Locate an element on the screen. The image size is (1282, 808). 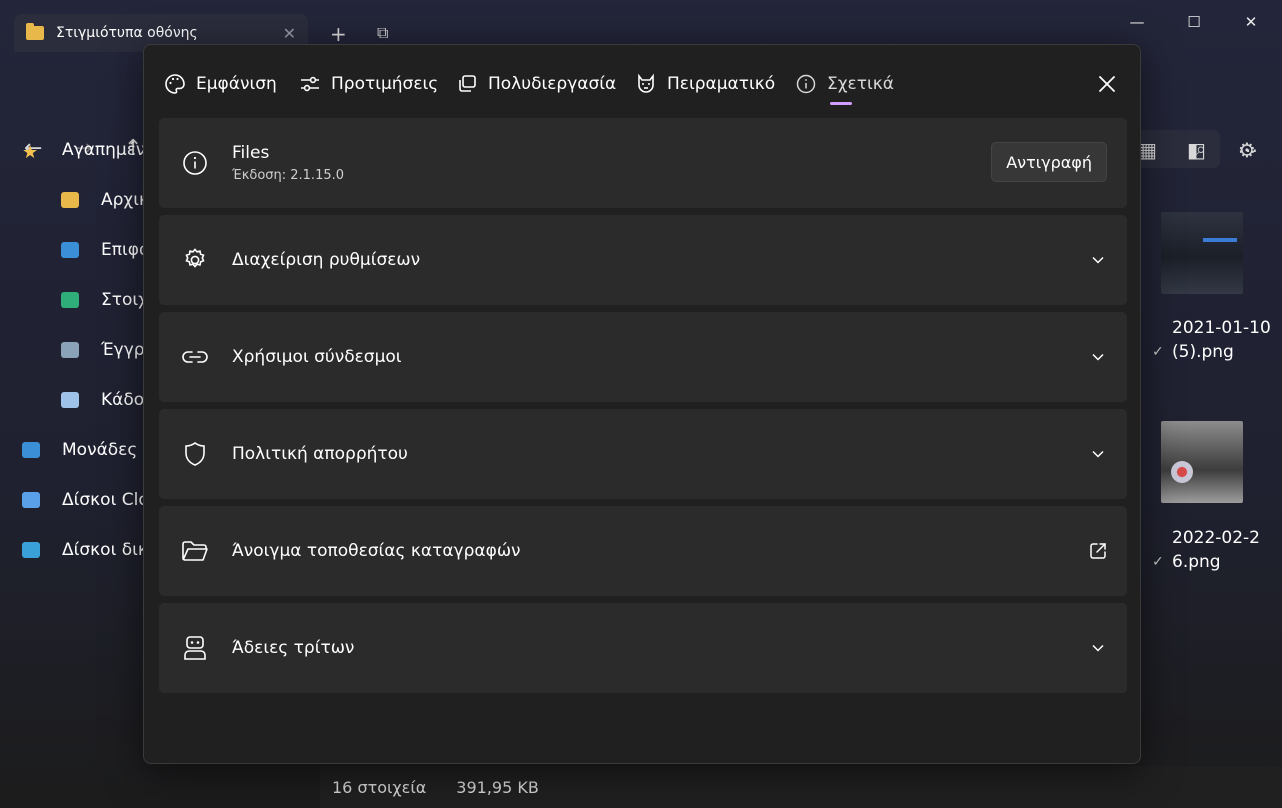
selection-size: 391,95 KB is located at coordinates (497, 787).